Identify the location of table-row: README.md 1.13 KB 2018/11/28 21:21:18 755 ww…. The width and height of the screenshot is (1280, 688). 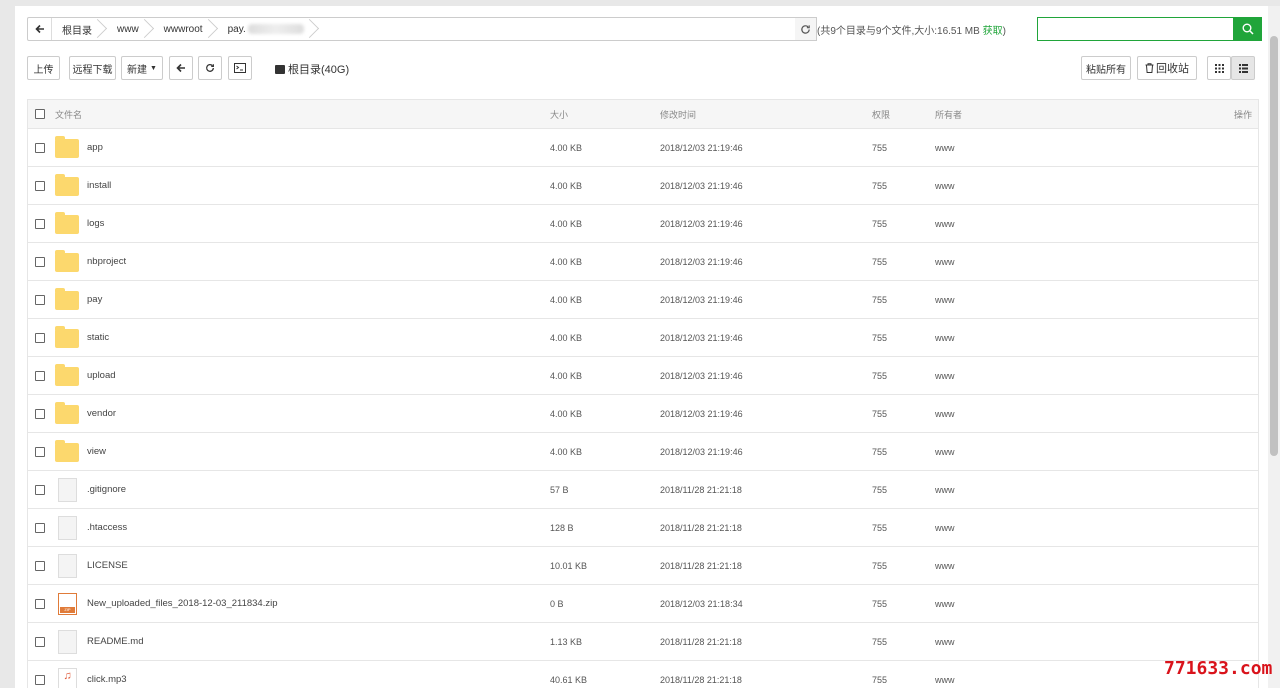
(643, 642).